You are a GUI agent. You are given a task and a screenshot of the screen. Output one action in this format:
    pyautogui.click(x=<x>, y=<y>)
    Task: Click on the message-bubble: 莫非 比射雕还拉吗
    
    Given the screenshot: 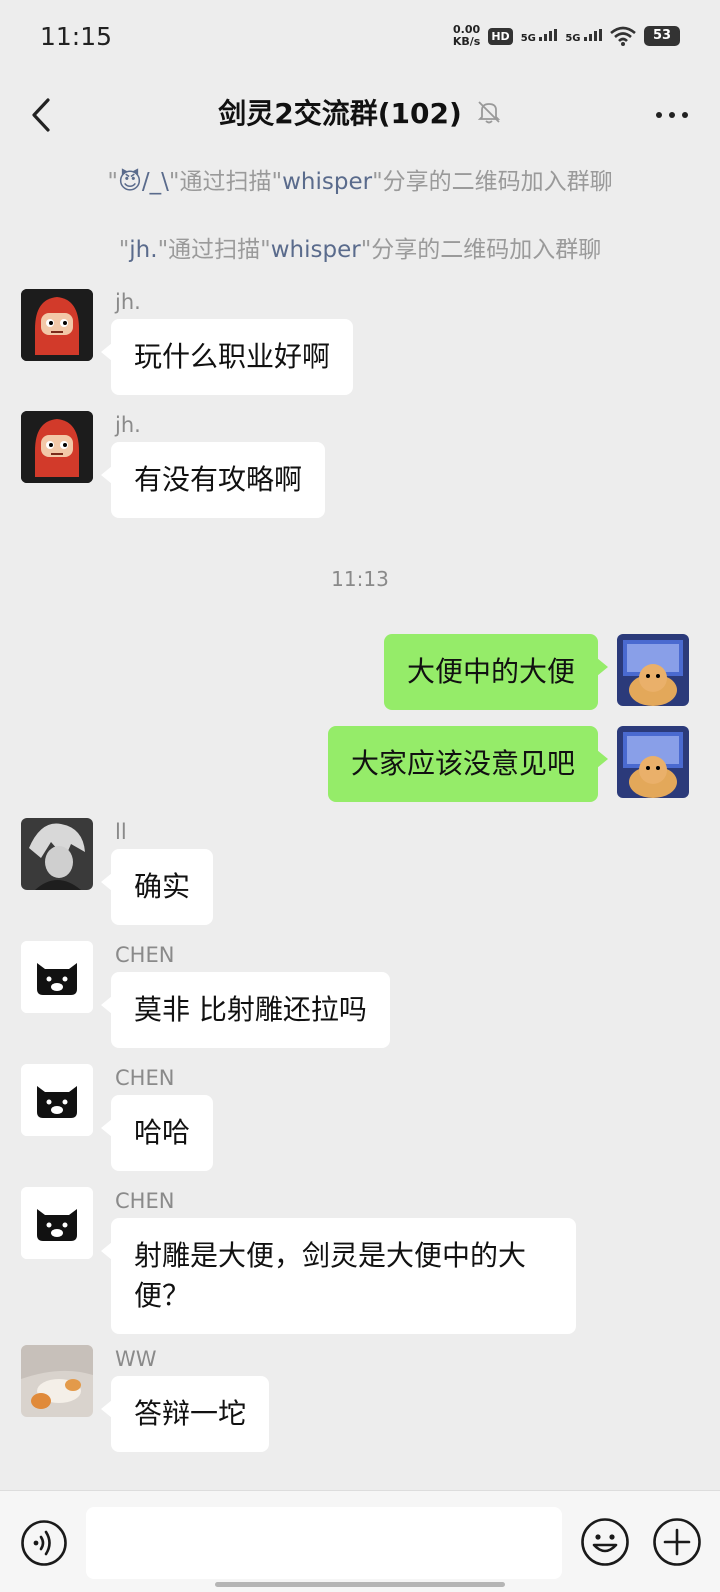 What is the action you would take?
    pyautogui.click(x=245, y=1010)
    